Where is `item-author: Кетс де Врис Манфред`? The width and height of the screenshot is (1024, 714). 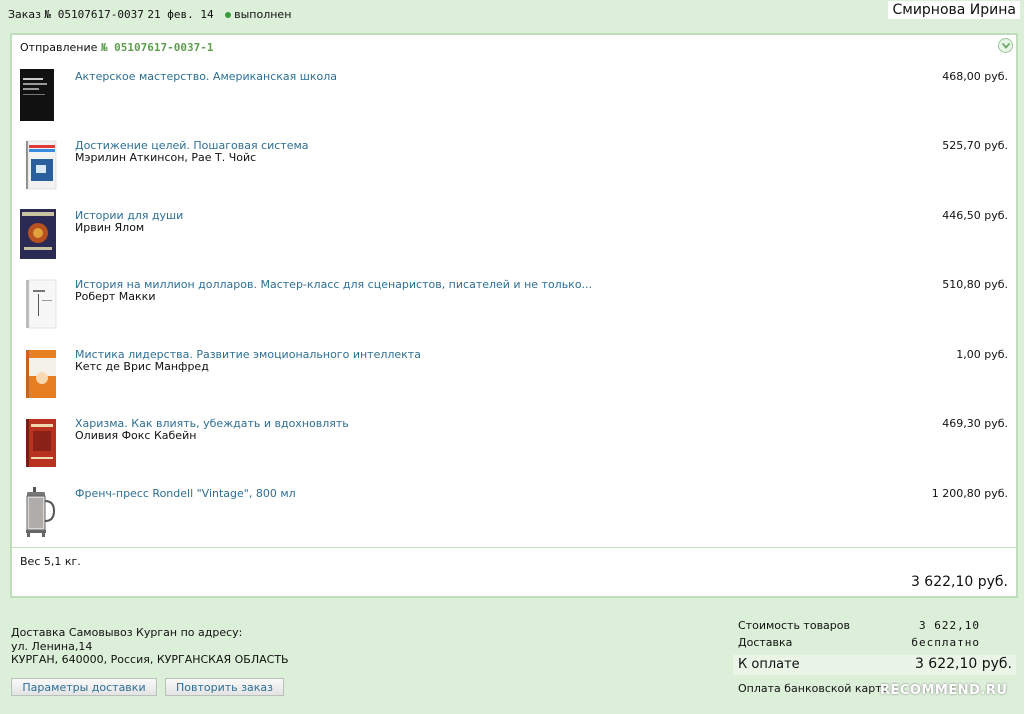
item-author: Кетс де Врис Манфред is located at coordinates (142, 366).